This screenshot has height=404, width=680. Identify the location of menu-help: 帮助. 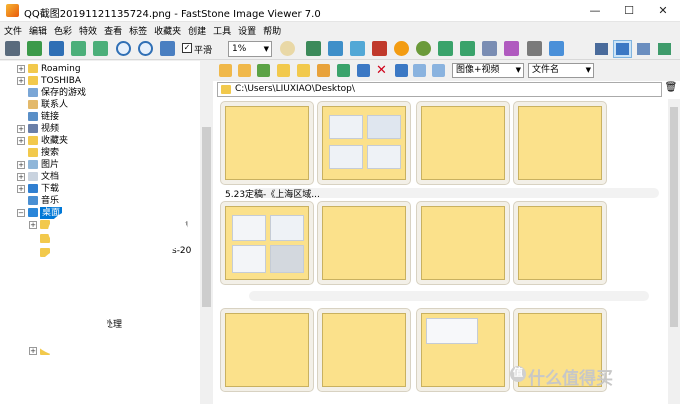
(271, 29).